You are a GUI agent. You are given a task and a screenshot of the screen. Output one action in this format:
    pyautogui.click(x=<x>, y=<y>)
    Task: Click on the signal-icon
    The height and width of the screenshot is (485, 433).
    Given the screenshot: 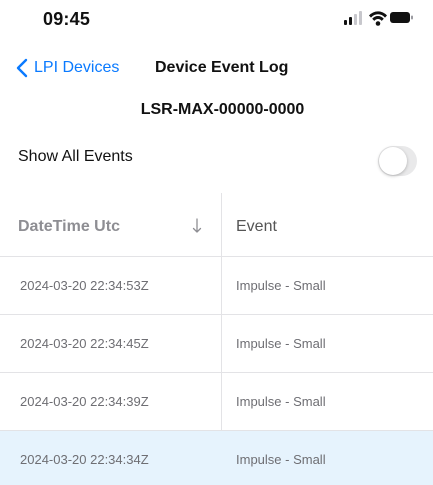 What is the action you would take?
    pyautogui.click(x=353, y=18)
    